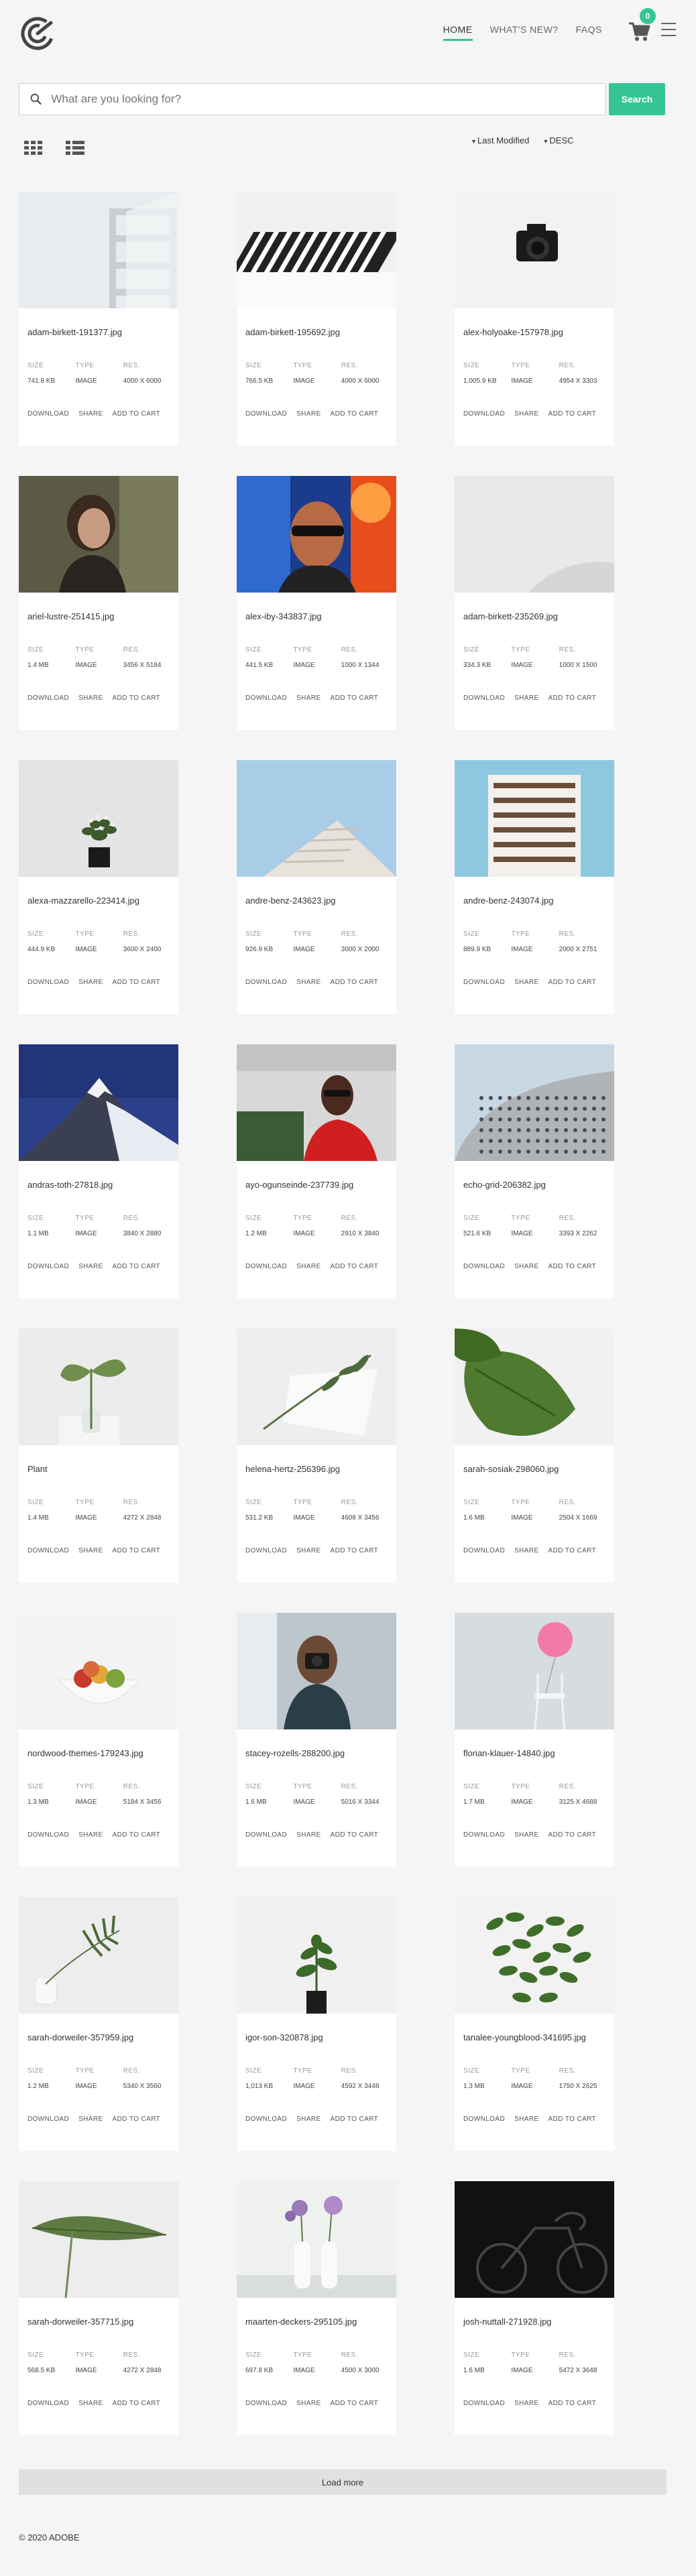  What do you see at coordinates (637, 99) in the screenshot?
I see `search-button: Search` at bounding box center [637, 99].